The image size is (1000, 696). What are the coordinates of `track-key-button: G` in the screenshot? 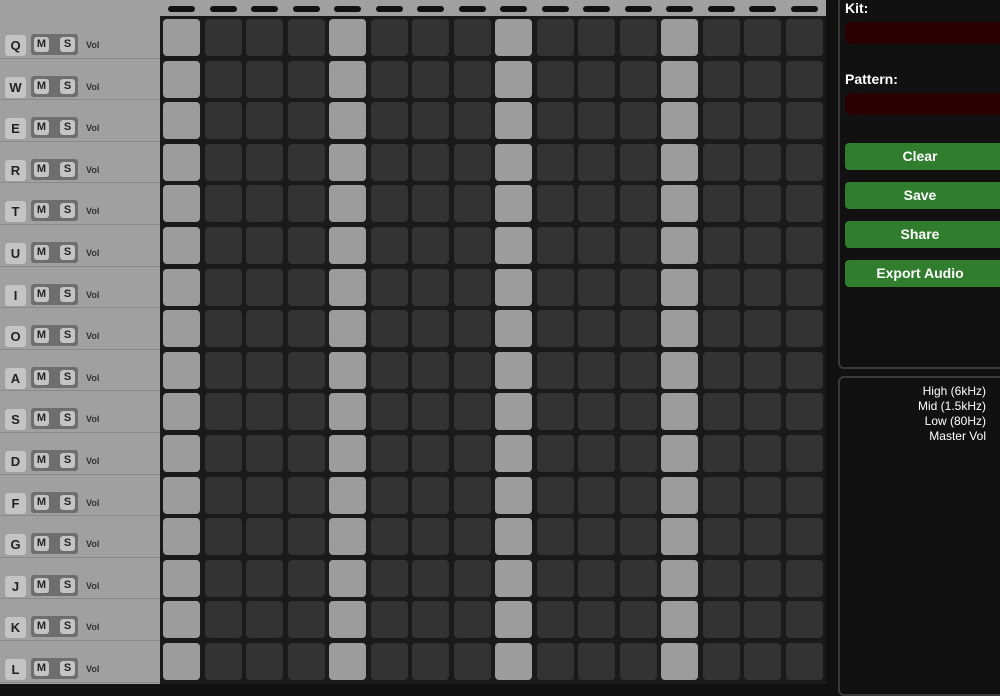 It's located at (15, 545).